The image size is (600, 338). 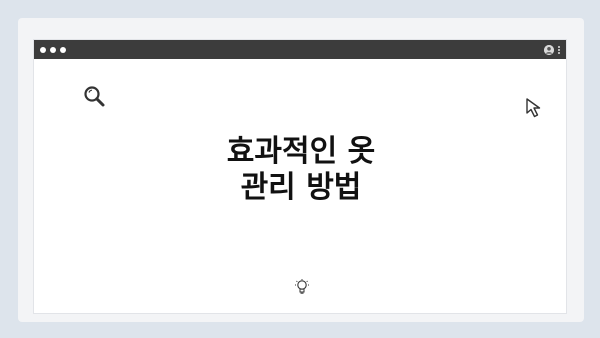 What do you see at coordinates (533, 108) in the screenshot?
I see `cursor-icon` at bounding box center [533, 108].